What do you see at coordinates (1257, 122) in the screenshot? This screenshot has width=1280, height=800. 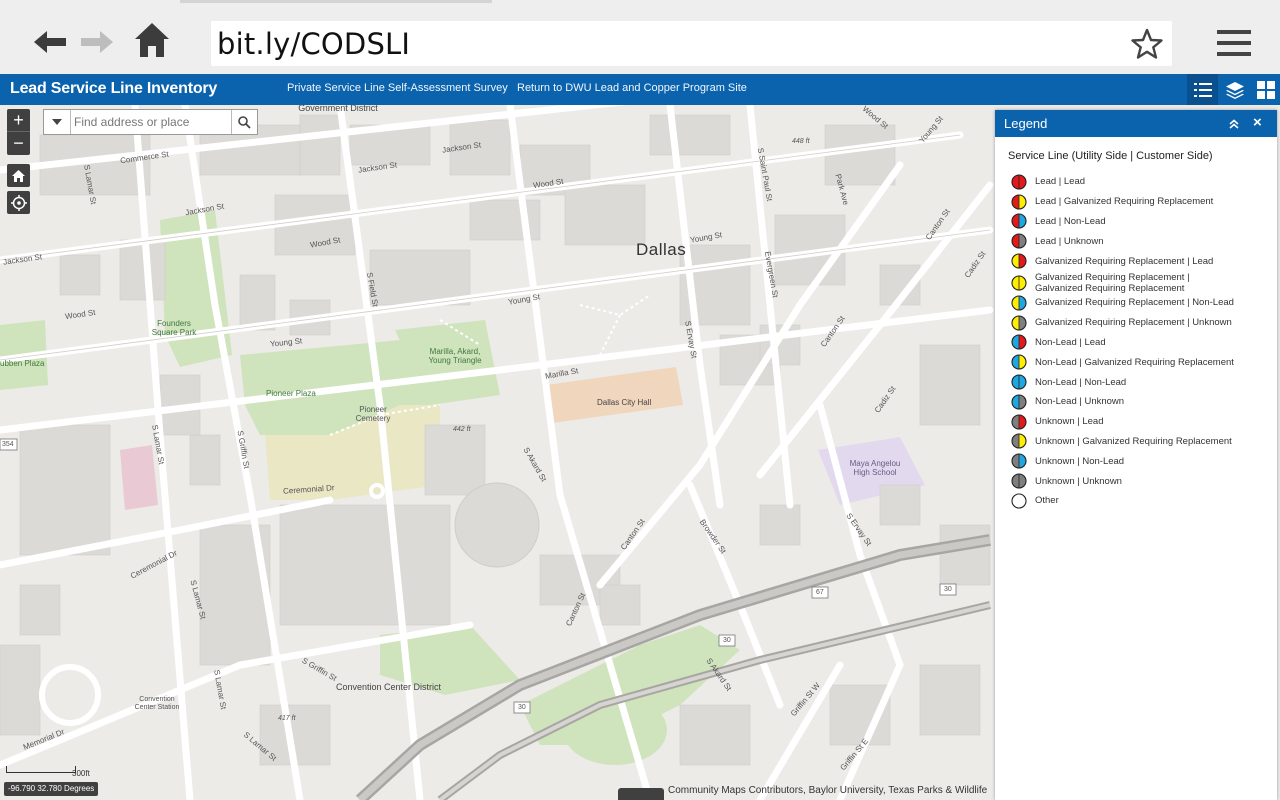 I see `close-icon: ×` at bounding box center [1257, 122].